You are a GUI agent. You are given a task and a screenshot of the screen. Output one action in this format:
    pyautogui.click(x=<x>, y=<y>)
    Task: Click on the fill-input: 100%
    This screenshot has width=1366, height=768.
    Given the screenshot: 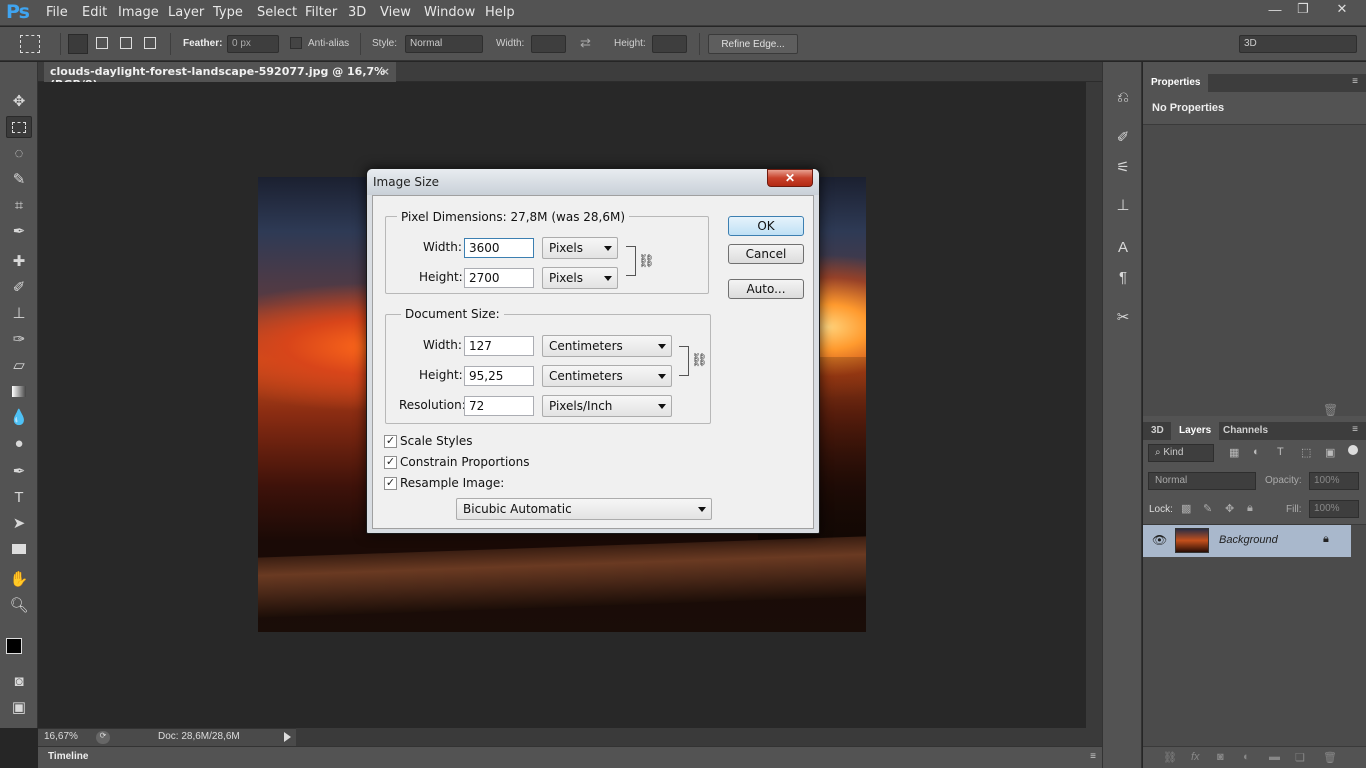 What is the action you would take?
    pyautogui.click(x=1334, y=509)
    